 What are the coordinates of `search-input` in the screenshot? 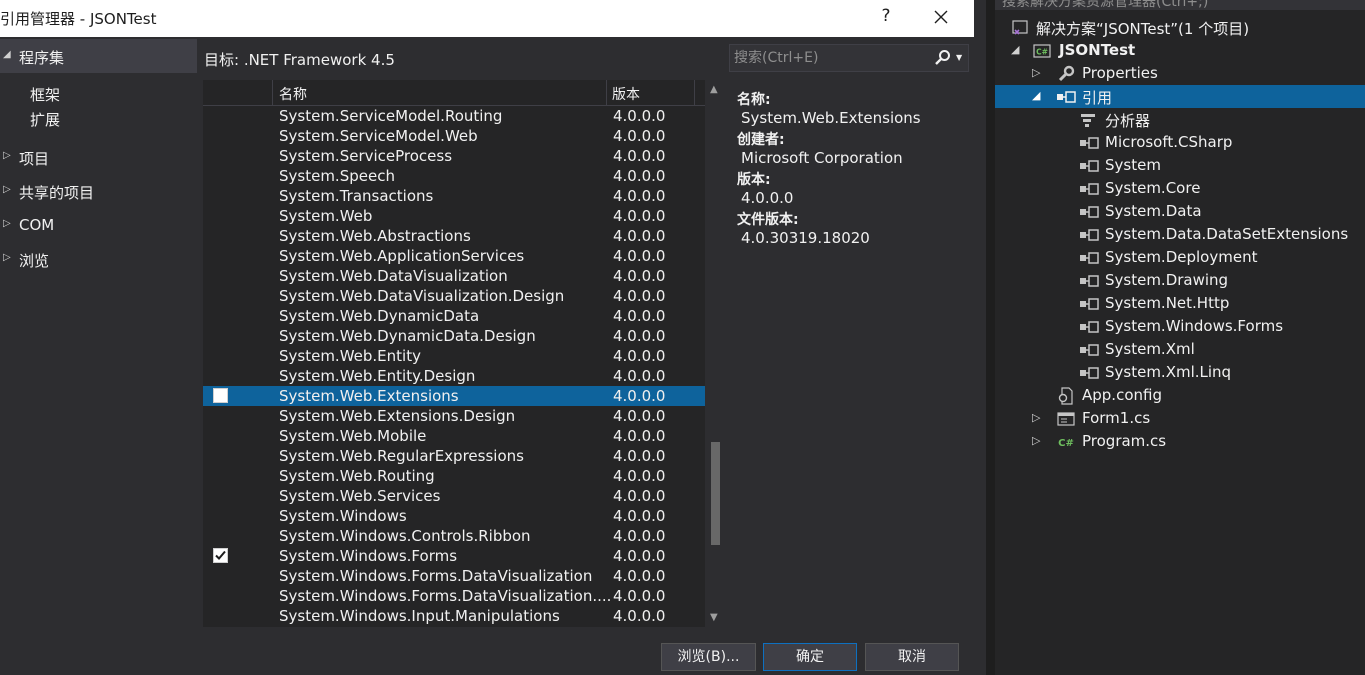 It's located at (831, 58).